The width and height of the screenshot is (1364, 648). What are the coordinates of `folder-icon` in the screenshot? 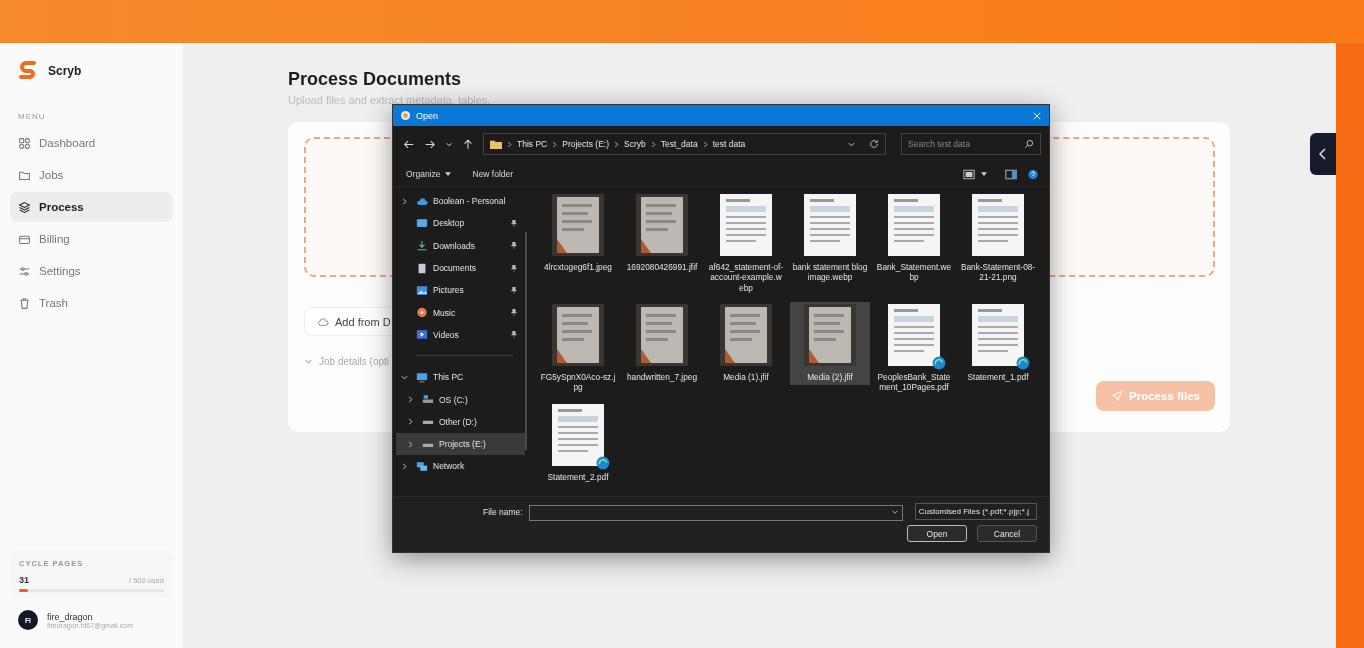 It's located at (496, 144).